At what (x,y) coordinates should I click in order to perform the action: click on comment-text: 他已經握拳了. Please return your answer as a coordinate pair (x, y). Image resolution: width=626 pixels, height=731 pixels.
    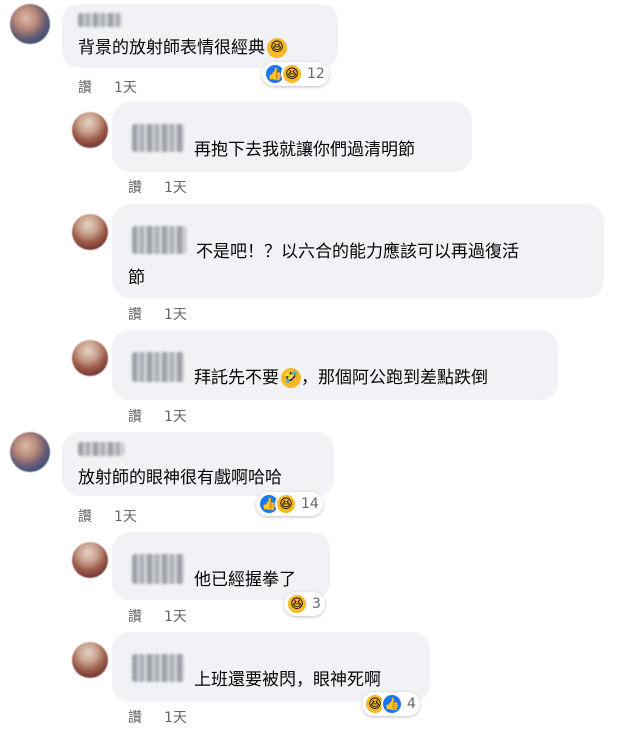
    Looking at the image, I should click on (245, 580).